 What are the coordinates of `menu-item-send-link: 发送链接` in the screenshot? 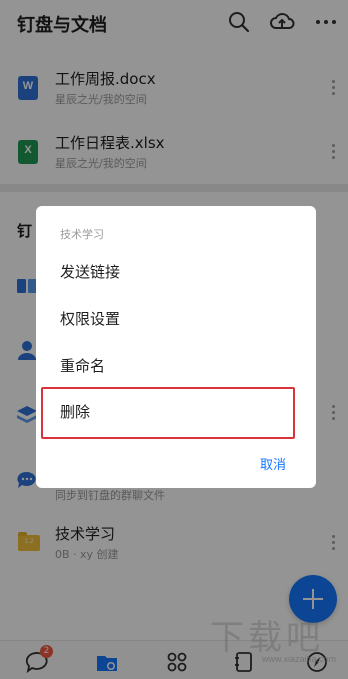 It's located at (90, 271).